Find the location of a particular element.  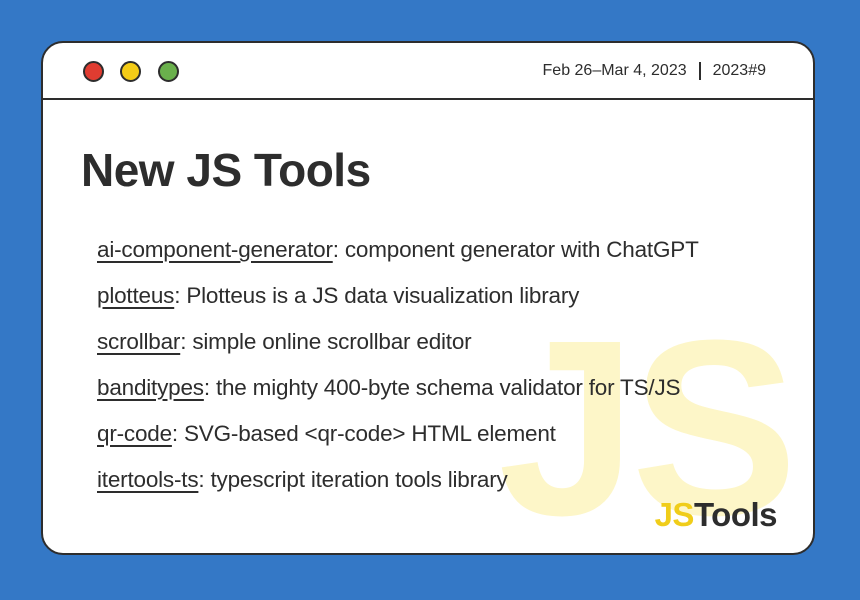

issue-info: Feb 26–Mar 4, 2023 2023#9 is located at coordinates (654, 71).